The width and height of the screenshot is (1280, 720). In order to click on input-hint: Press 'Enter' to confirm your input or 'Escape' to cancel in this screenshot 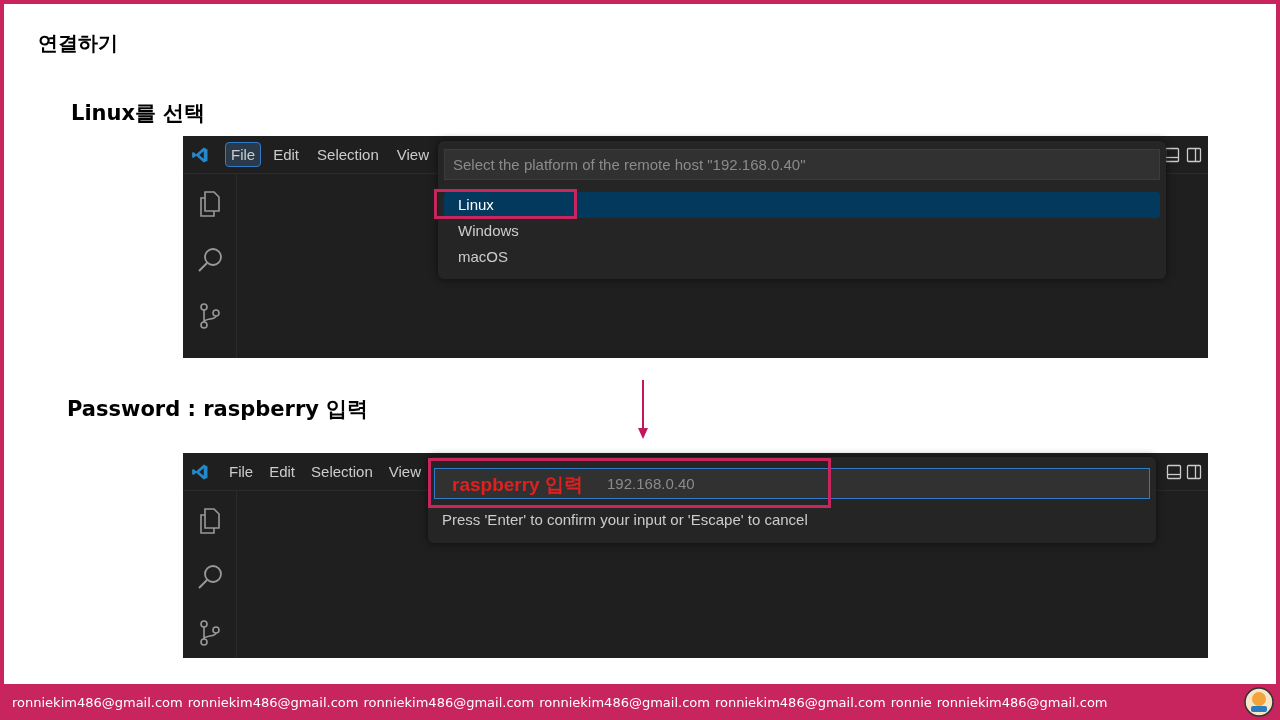, I will do `click(624, 519)`.